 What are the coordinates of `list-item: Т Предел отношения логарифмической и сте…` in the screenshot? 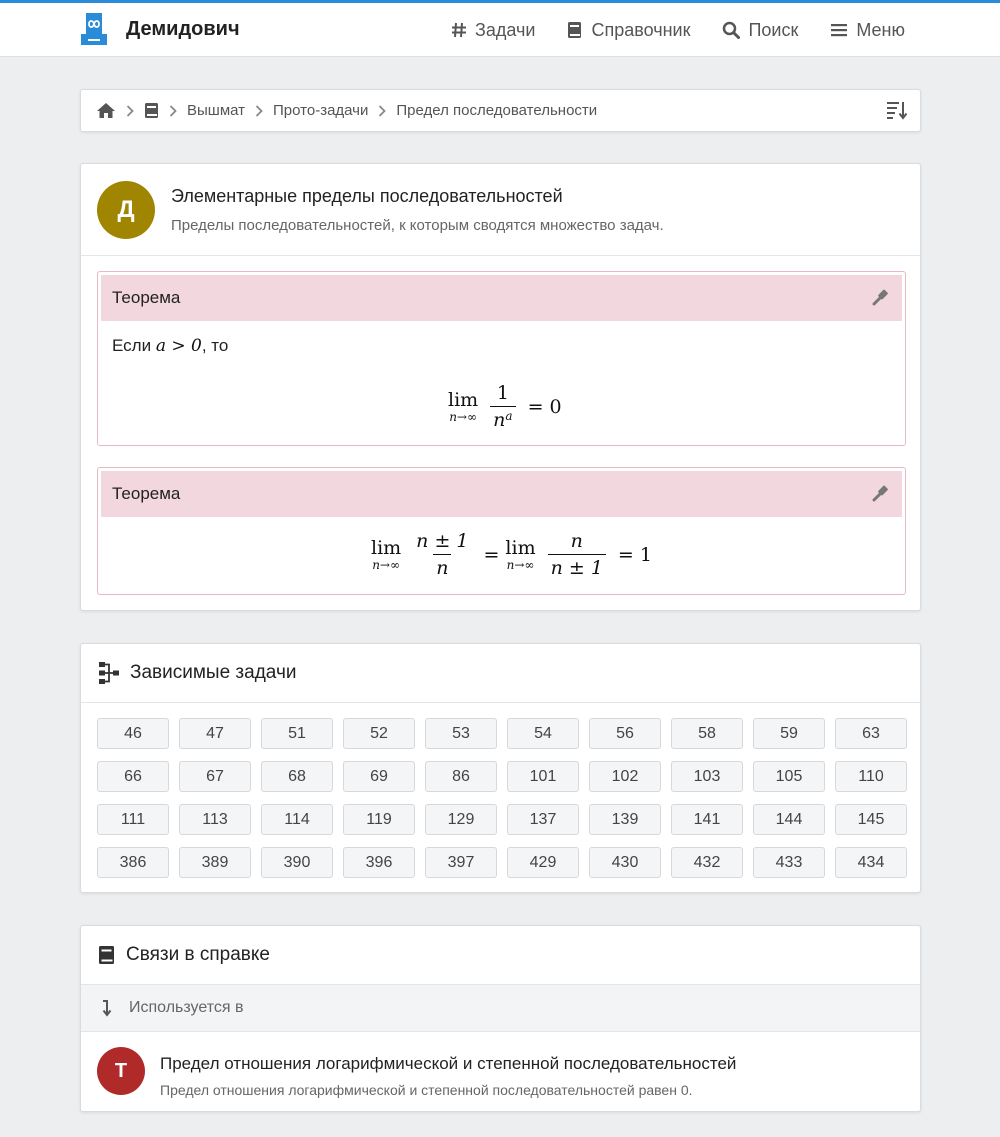 It's located at (500, 1071).